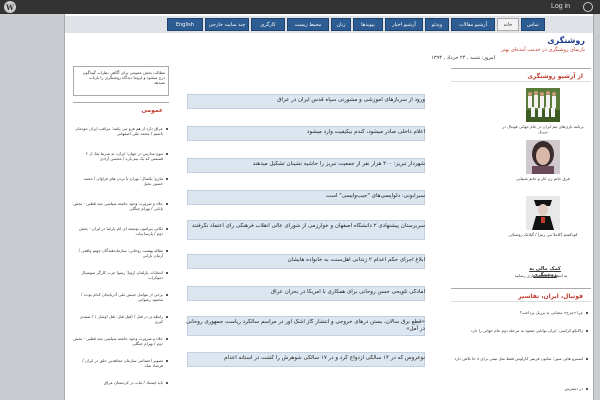 This screenshot has width=600, height=400. Describe the element at coordinates (560, 6) in the screenshot. I see `login-link: Log in` at that location.